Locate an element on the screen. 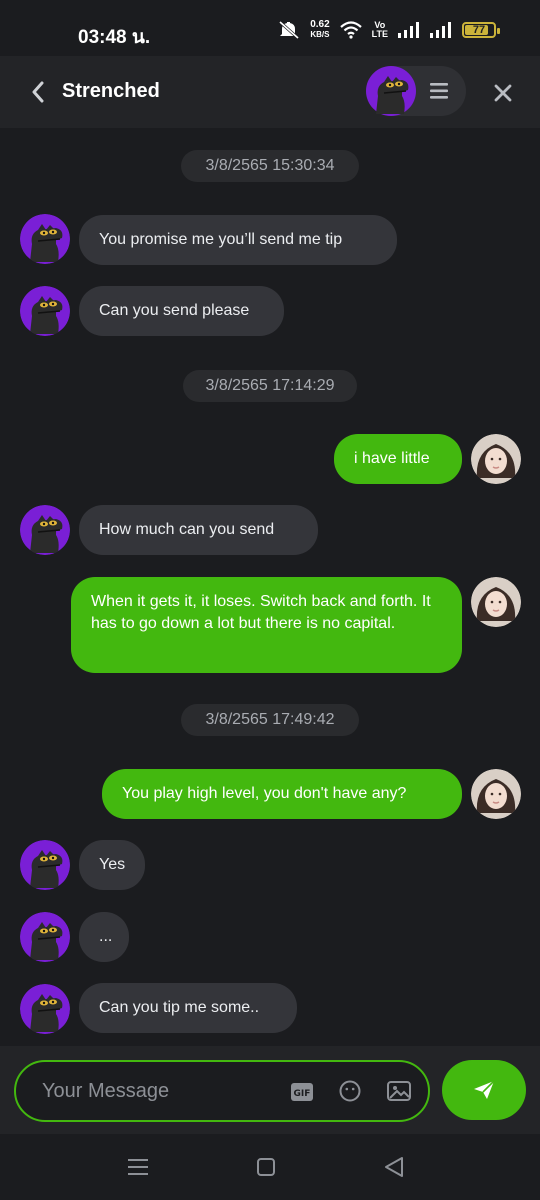 This screenshot has width=540, height=1200. battery-level: 77 is located at coordinates (479, 30).